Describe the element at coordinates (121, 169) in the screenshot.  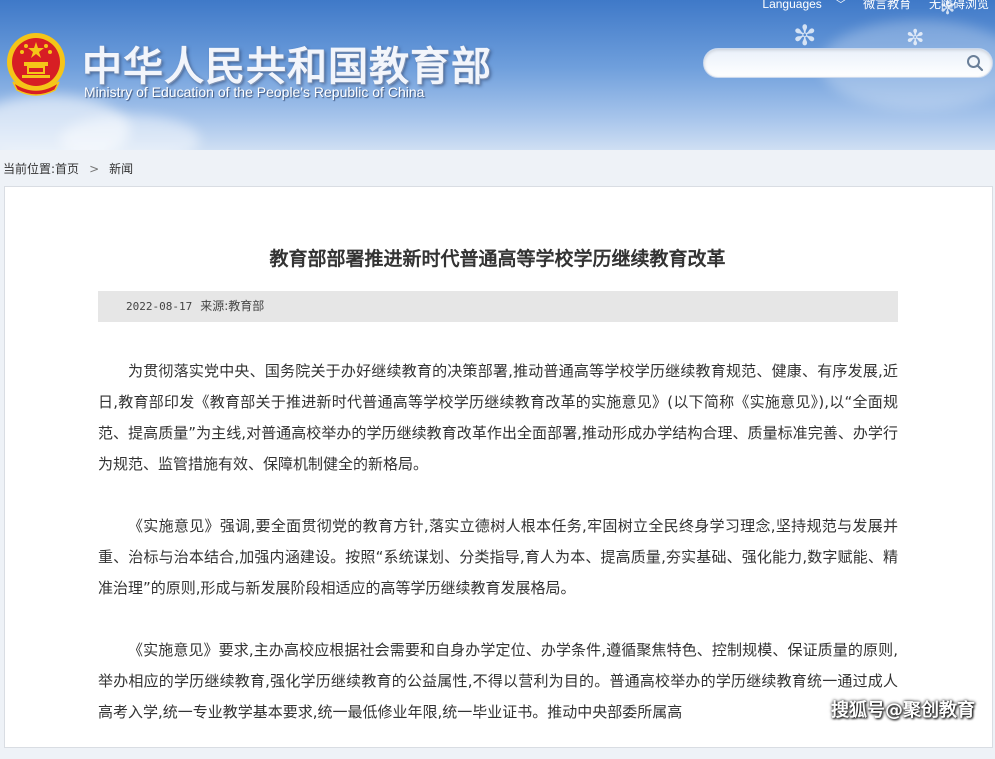
I see `breadcrumb-current: 新闻` at that location.